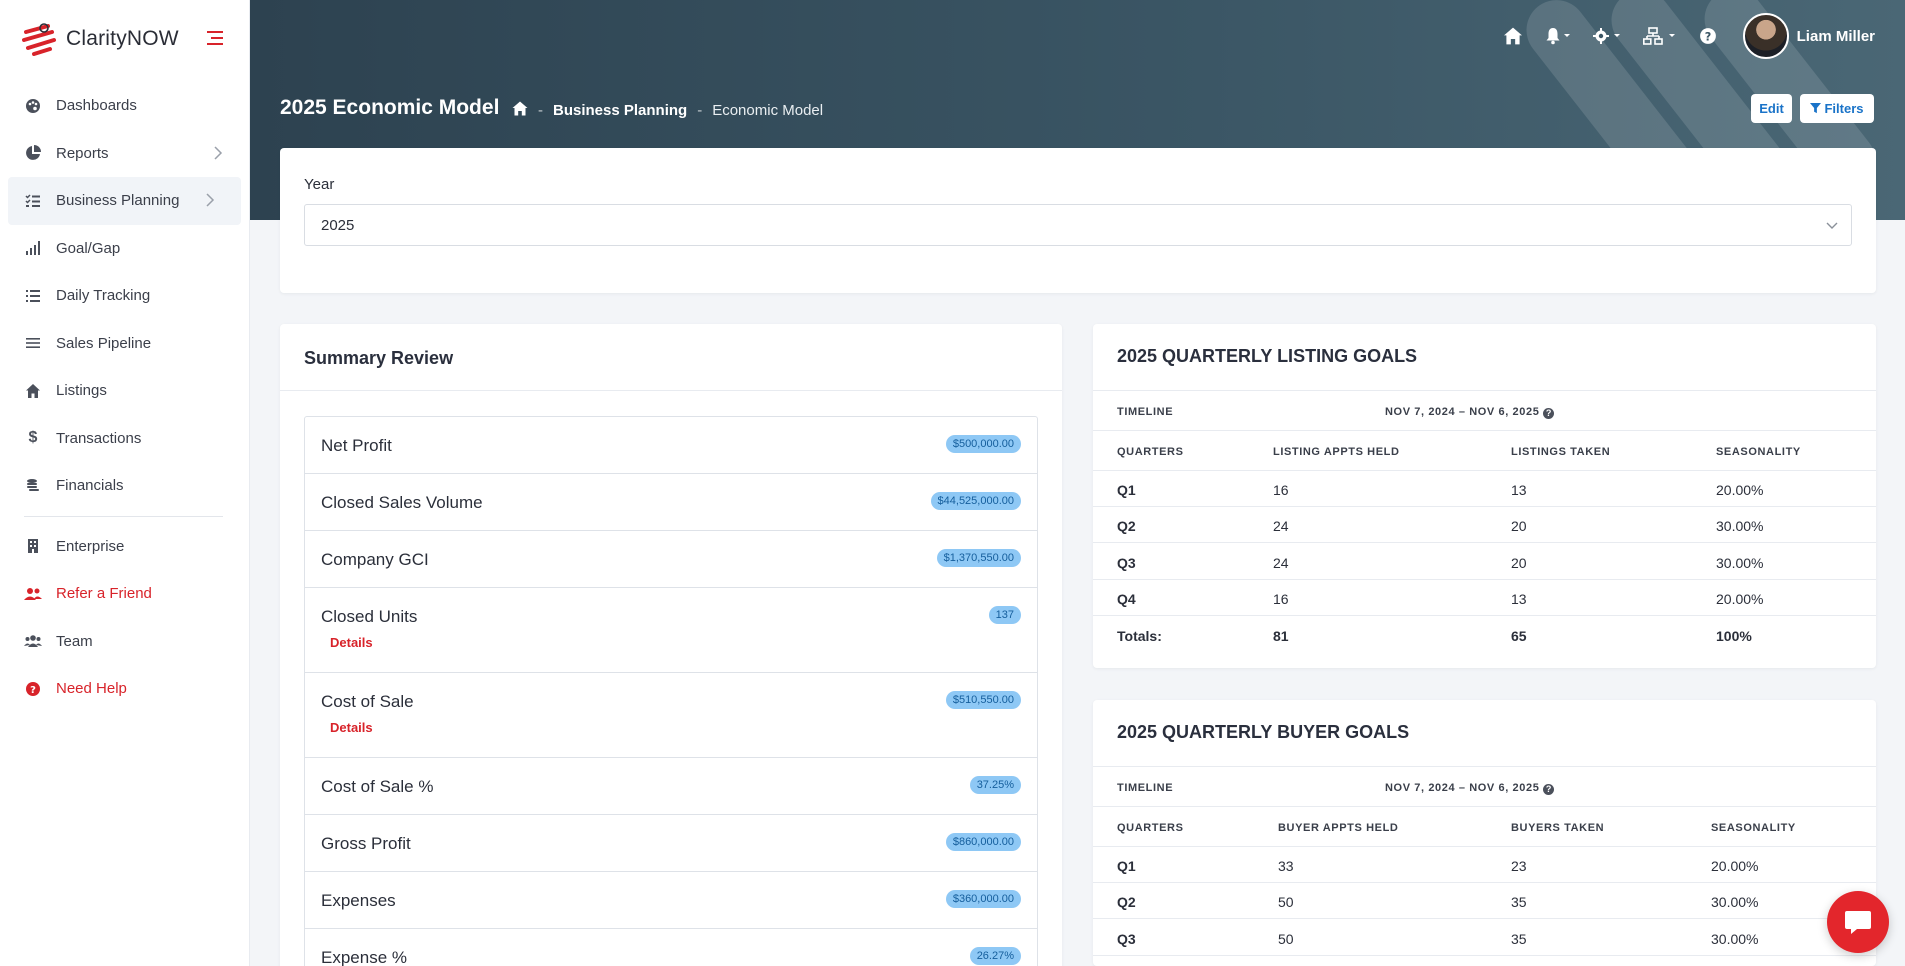  What do you see at coordinates (671, 947) in the screenshot?
I see `summary-row-expense-percent: Expense % 26.27%` at bounding box center [671, 947].